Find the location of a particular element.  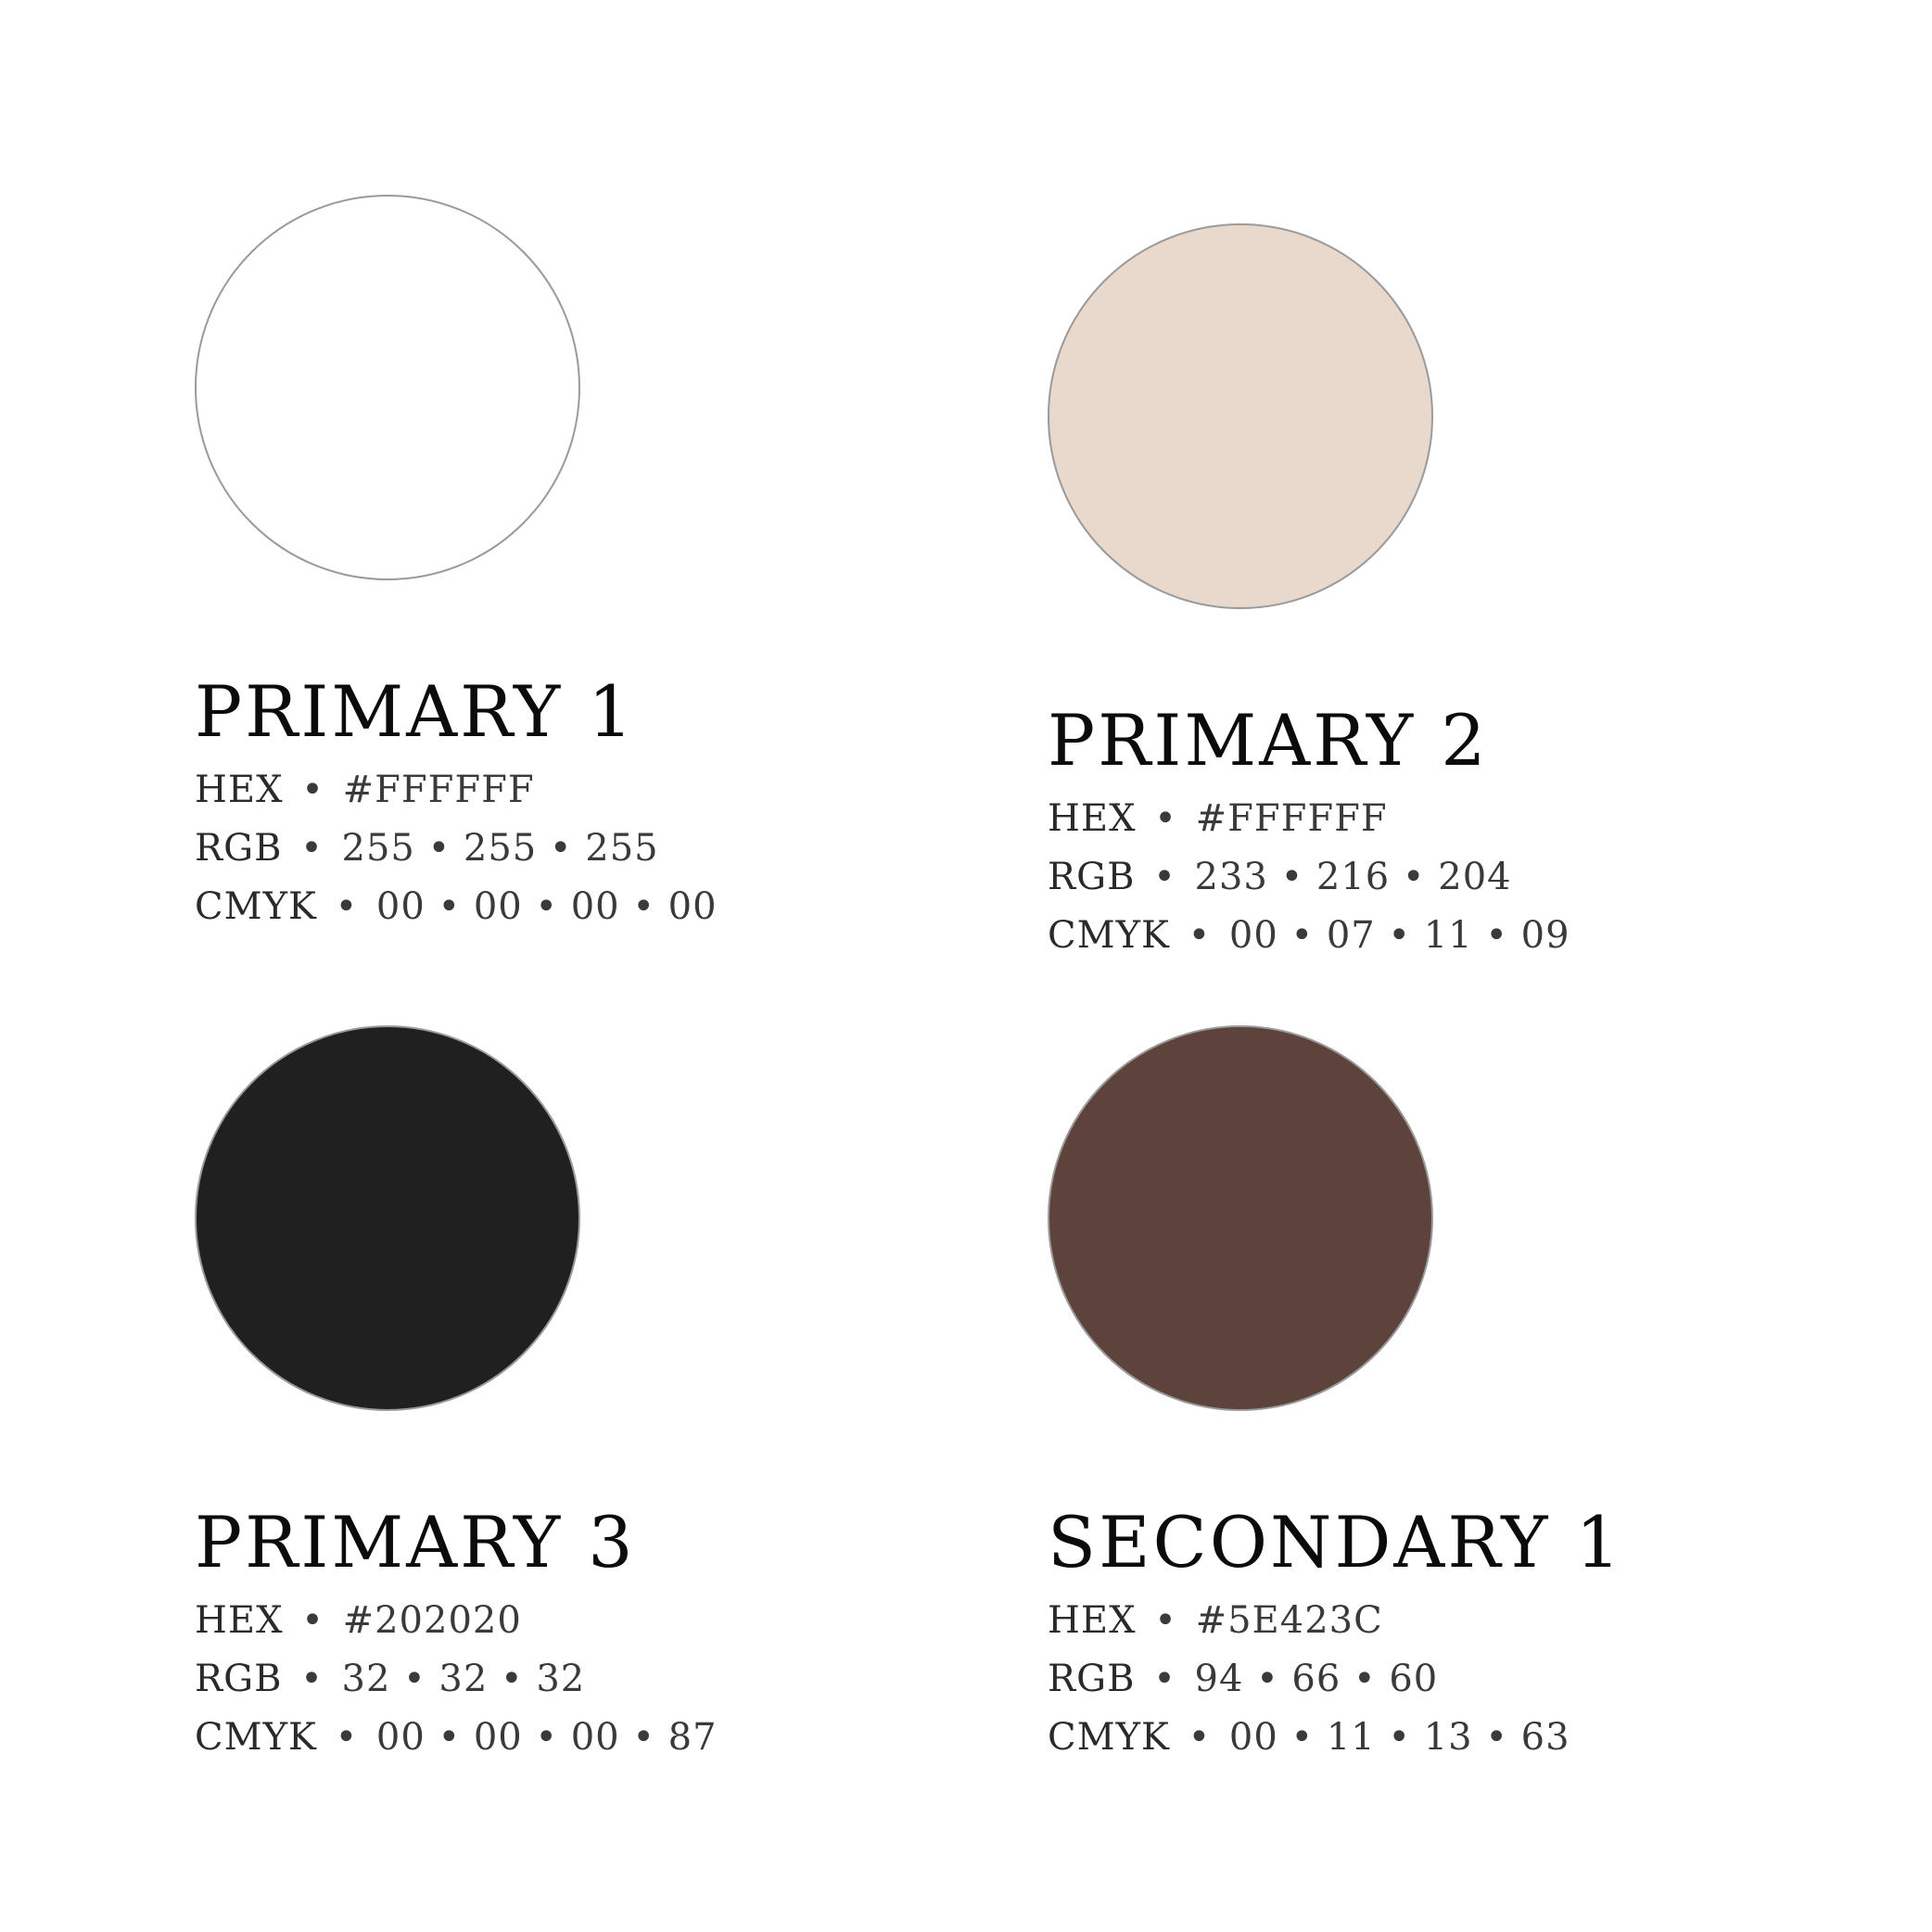

rgb-value: 94 • 66 • 60 is located at coordinates (1316, 1679).